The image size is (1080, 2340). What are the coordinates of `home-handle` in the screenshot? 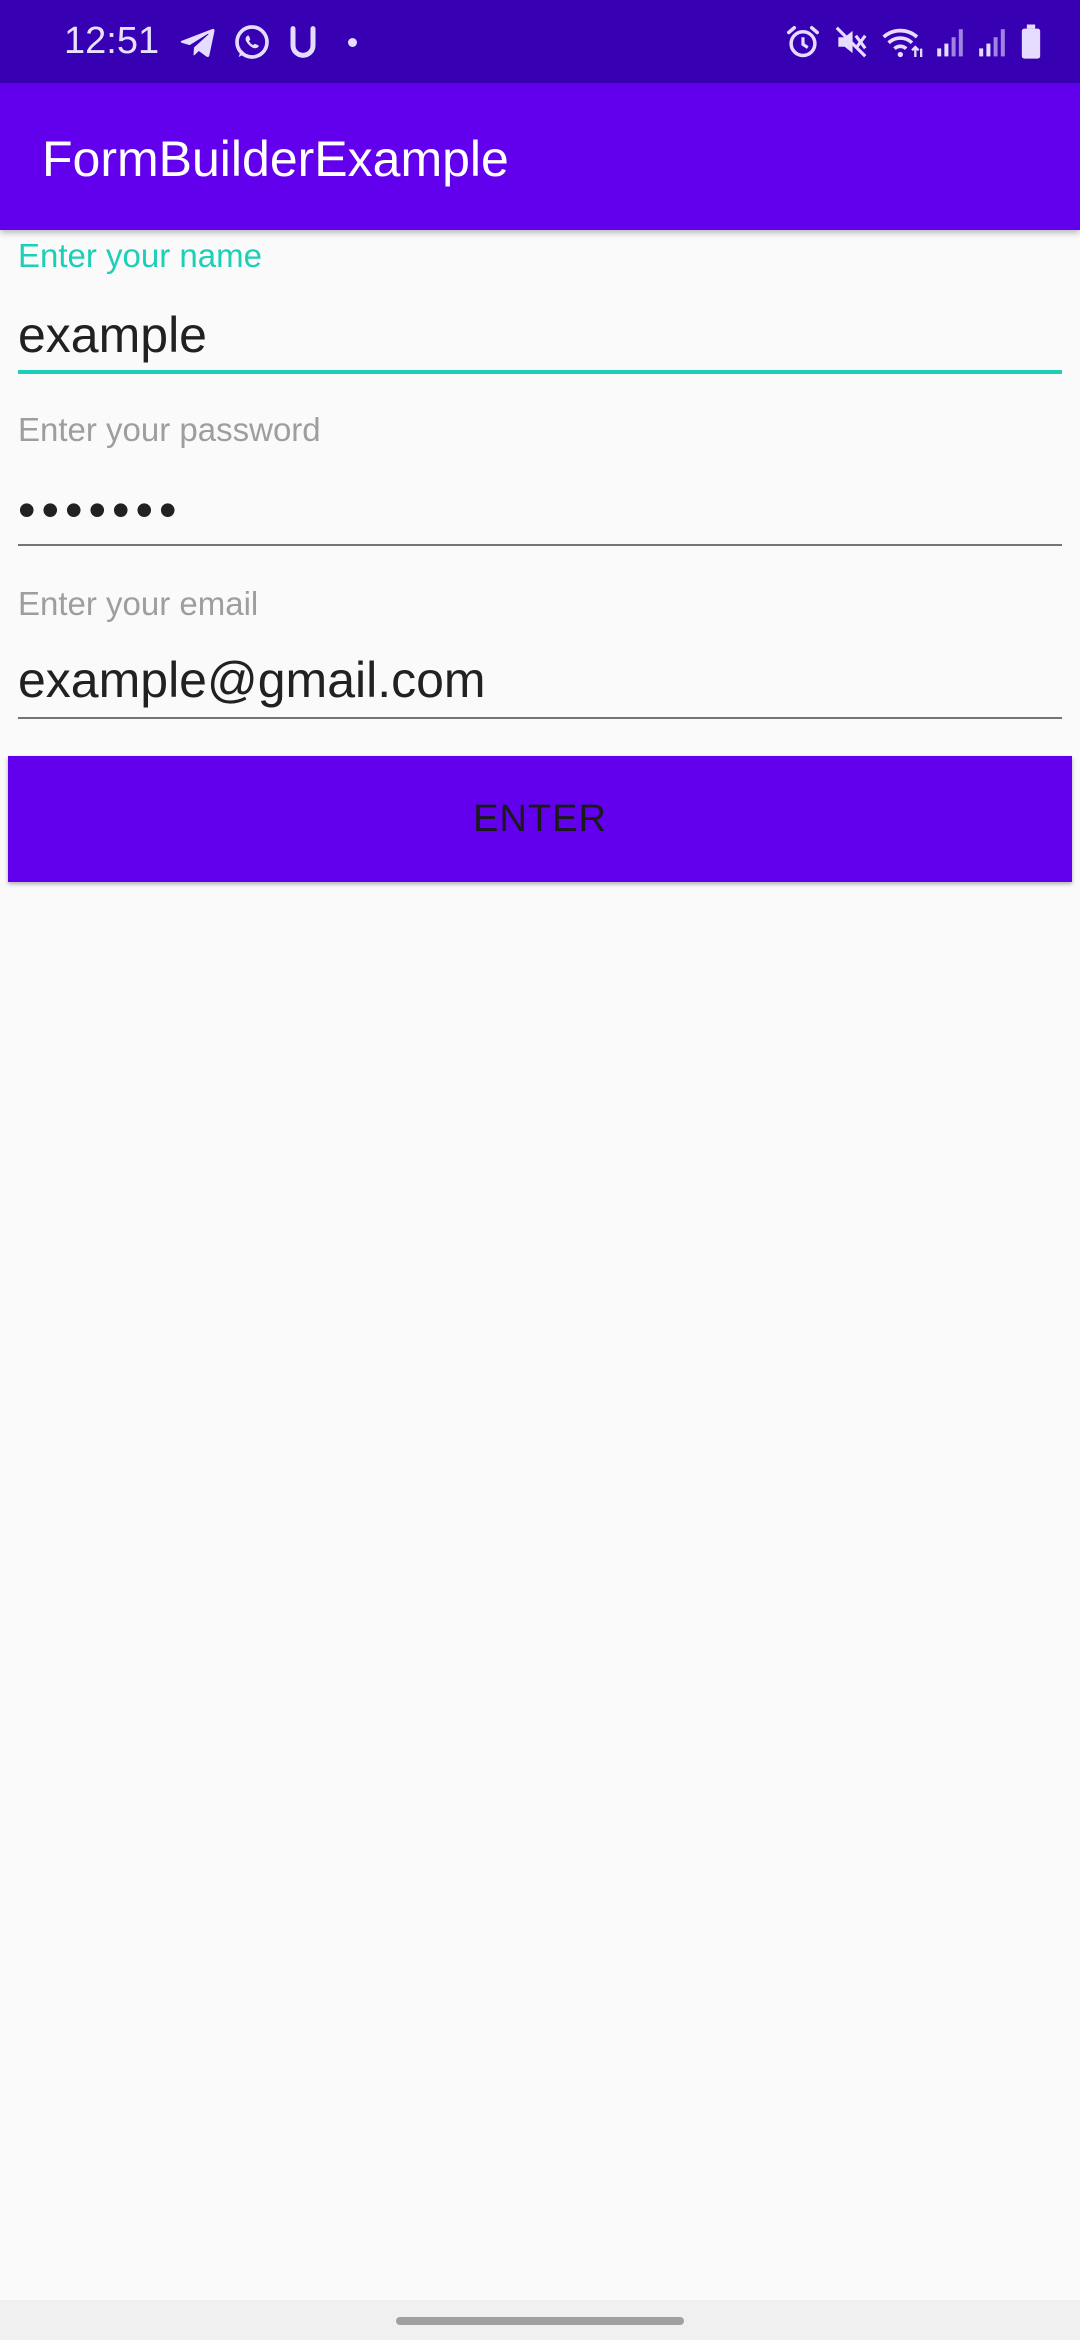 It's located at (540, 2321).